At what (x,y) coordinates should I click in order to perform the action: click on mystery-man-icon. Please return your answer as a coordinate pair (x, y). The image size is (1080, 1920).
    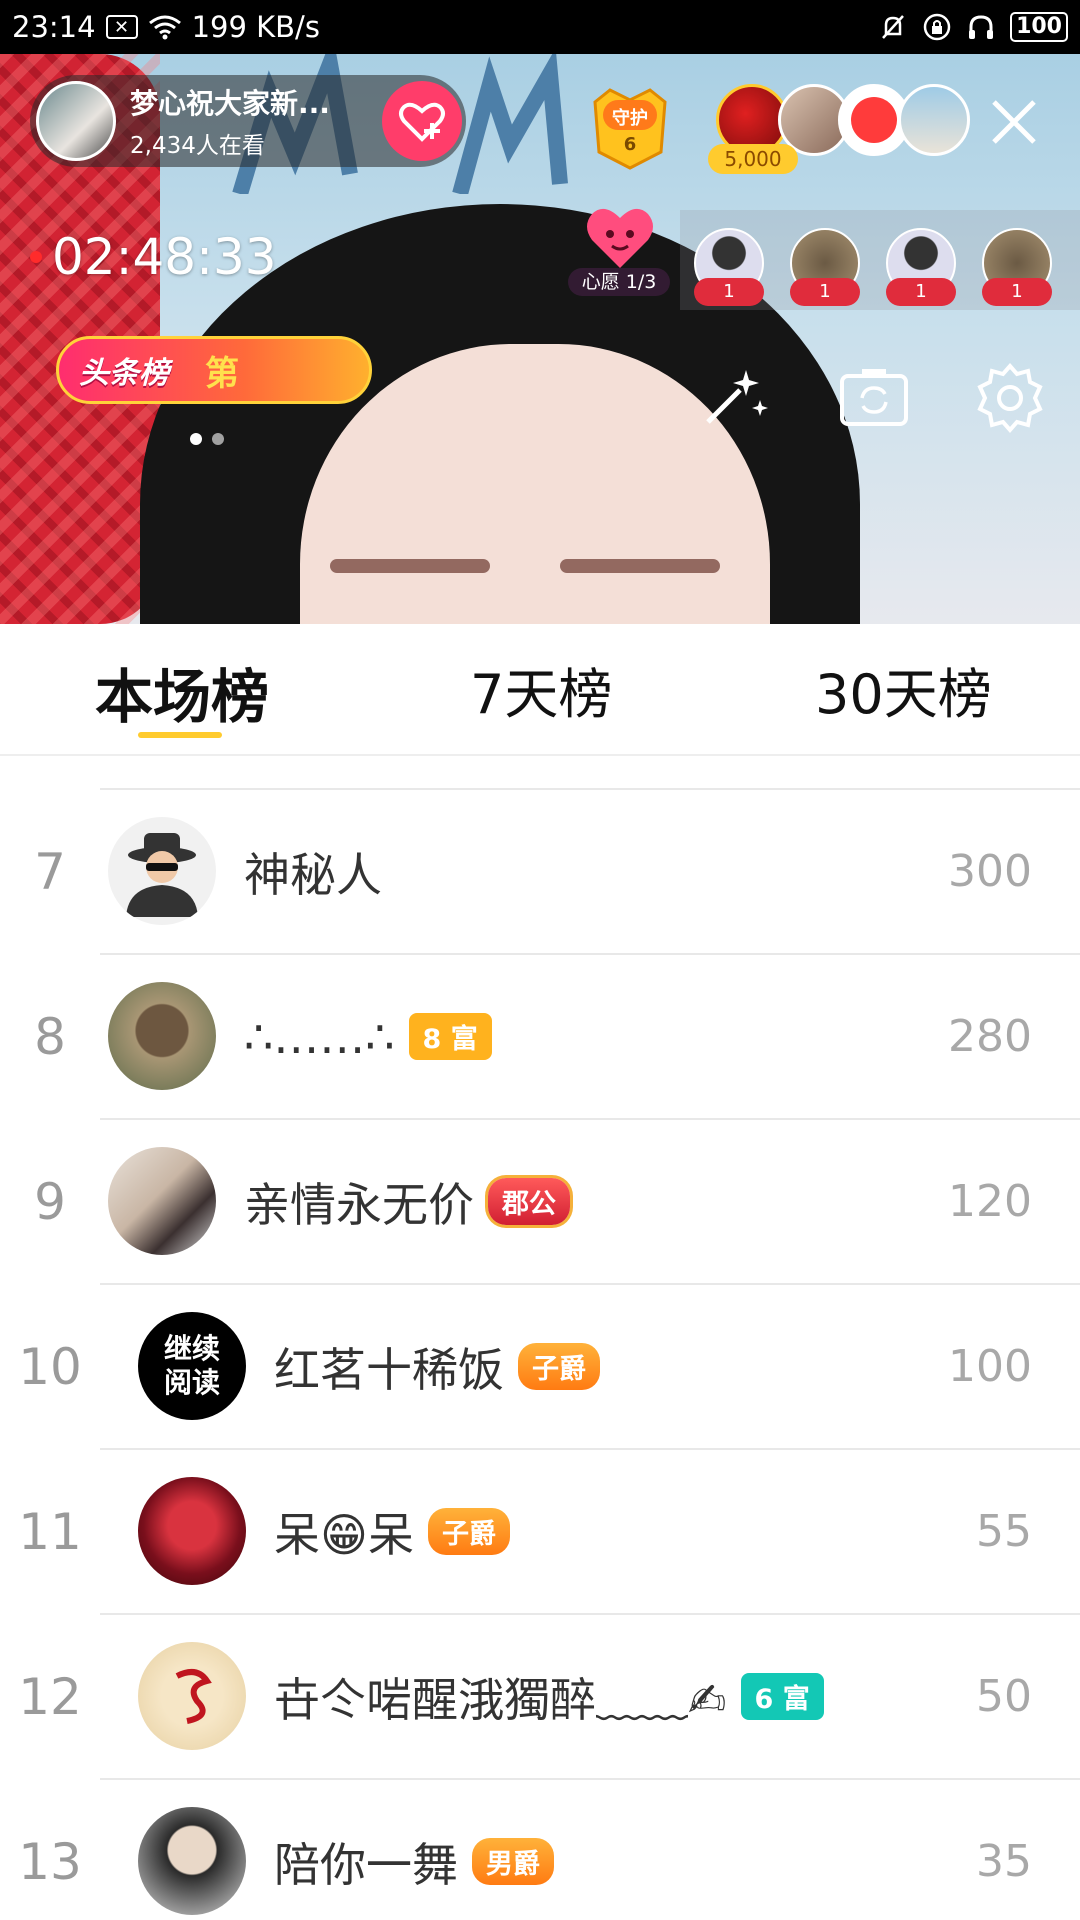
    Looking at the image, I should click on (162, 875).